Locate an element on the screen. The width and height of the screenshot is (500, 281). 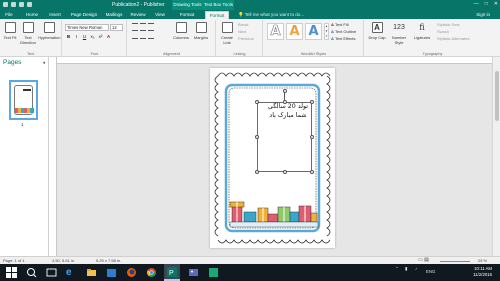
margins-button: Margins is located at coordinates (201, 34).